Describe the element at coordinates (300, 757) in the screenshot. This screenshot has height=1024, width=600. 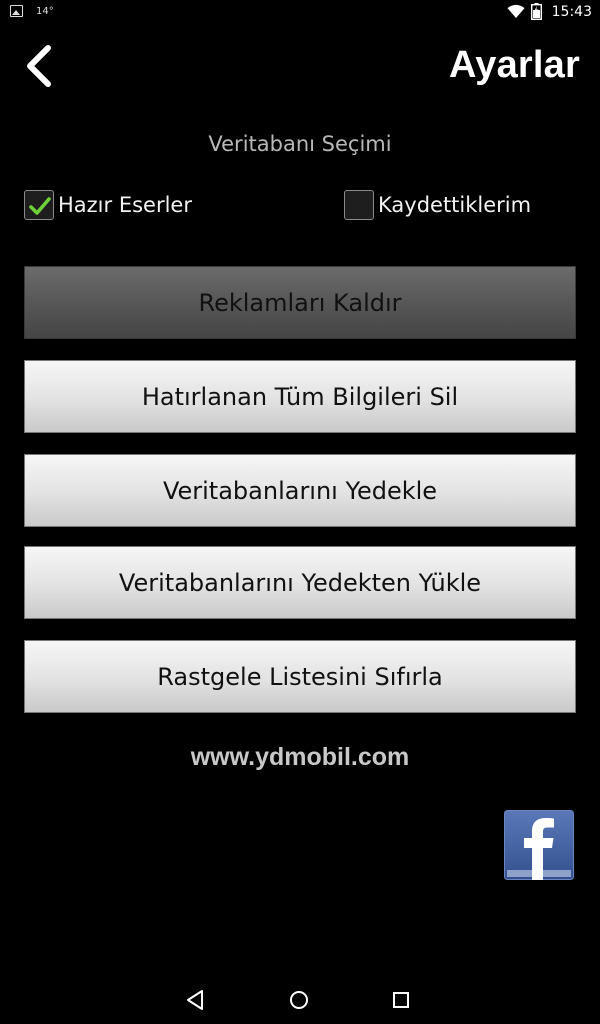
I see `website-link: www.ydmobil.com` at that location.